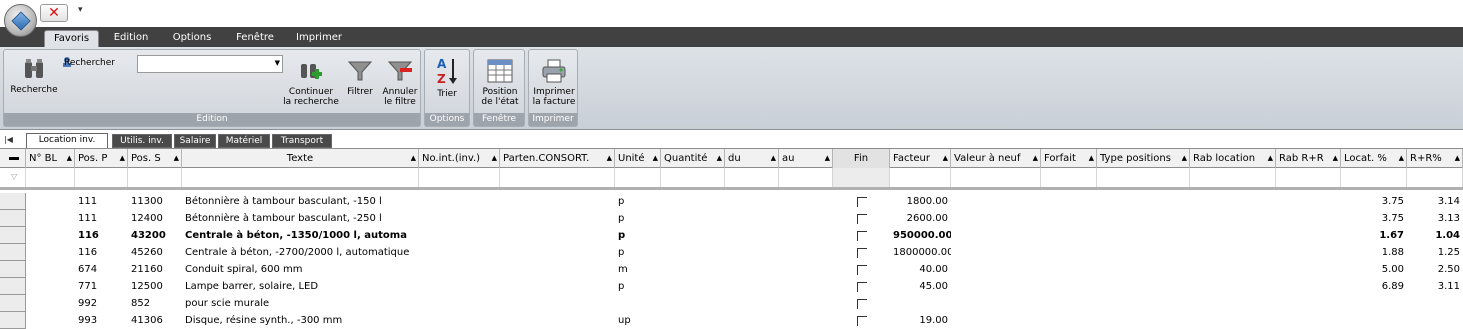  What do you see at coordinates (101, 269) in the screenshot?
I see `cell-pos-p: 674` at bounding box center [101, 269].